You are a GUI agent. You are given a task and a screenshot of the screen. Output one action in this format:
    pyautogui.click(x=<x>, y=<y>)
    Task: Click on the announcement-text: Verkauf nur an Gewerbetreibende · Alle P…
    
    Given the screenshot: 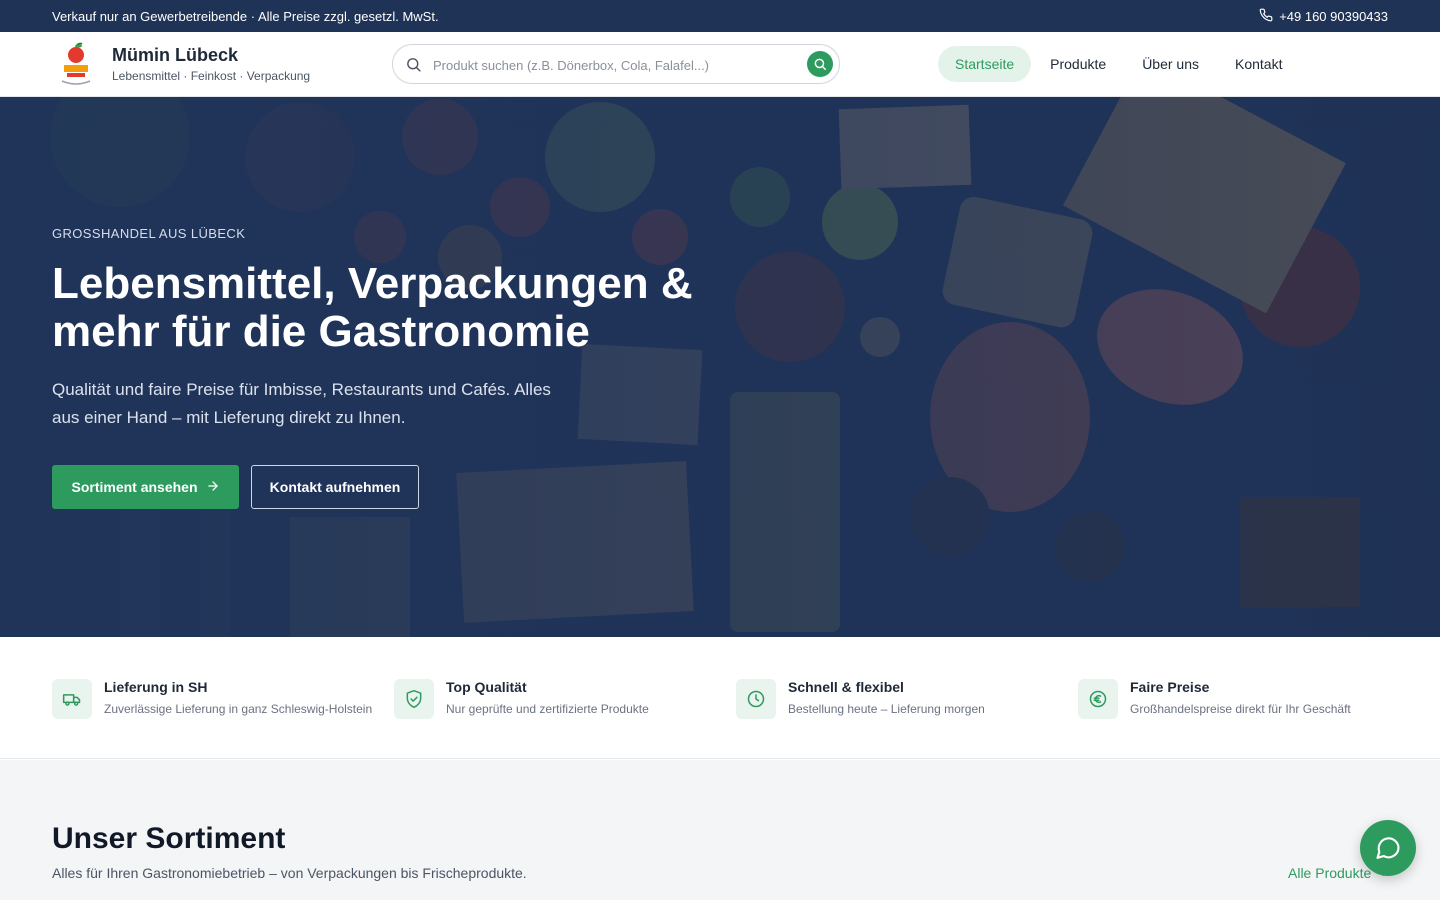 What is the action you would take?
    pyautogui.click(x=245, y=16)
    